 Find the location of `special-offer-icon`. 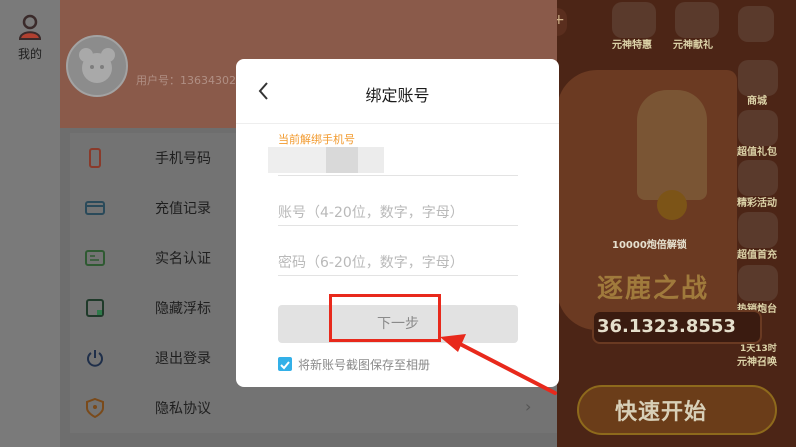

special-offer-icon is located at coordinates (634, 20).